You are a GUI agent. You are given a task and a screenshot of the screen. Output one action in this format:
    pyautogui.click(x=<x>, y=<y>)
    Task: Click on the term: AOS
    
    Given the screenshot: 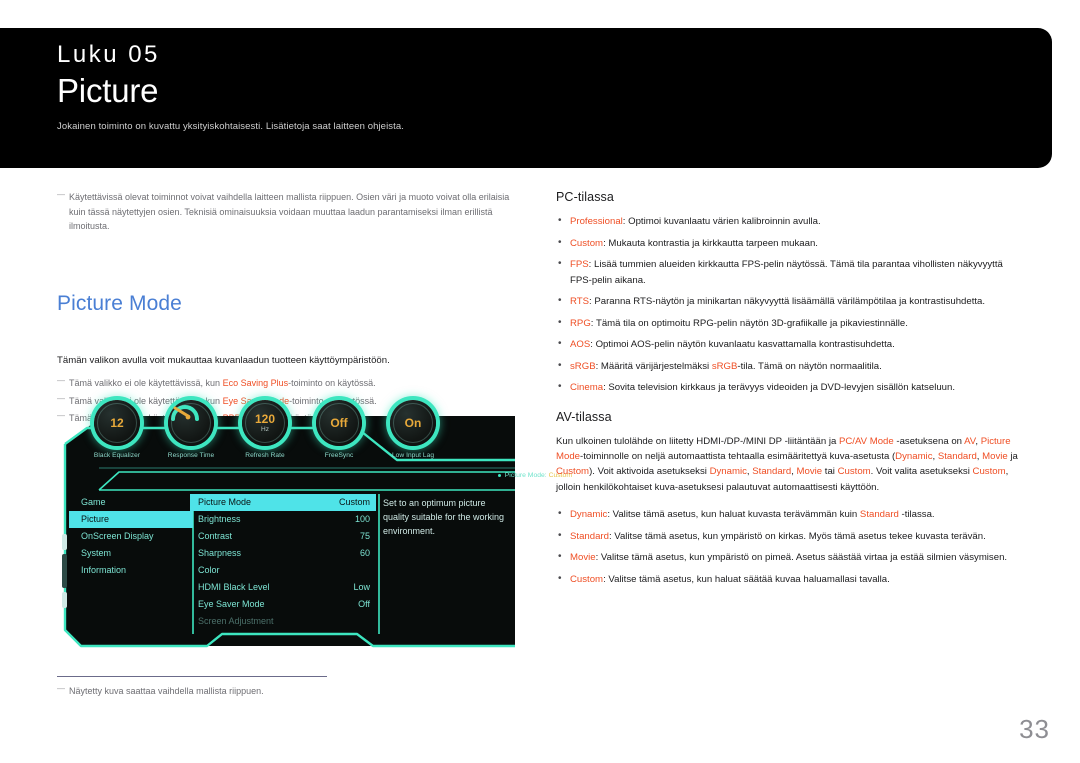 What is the action you would take?
    pyautogui.click(x=580, y=345)
    